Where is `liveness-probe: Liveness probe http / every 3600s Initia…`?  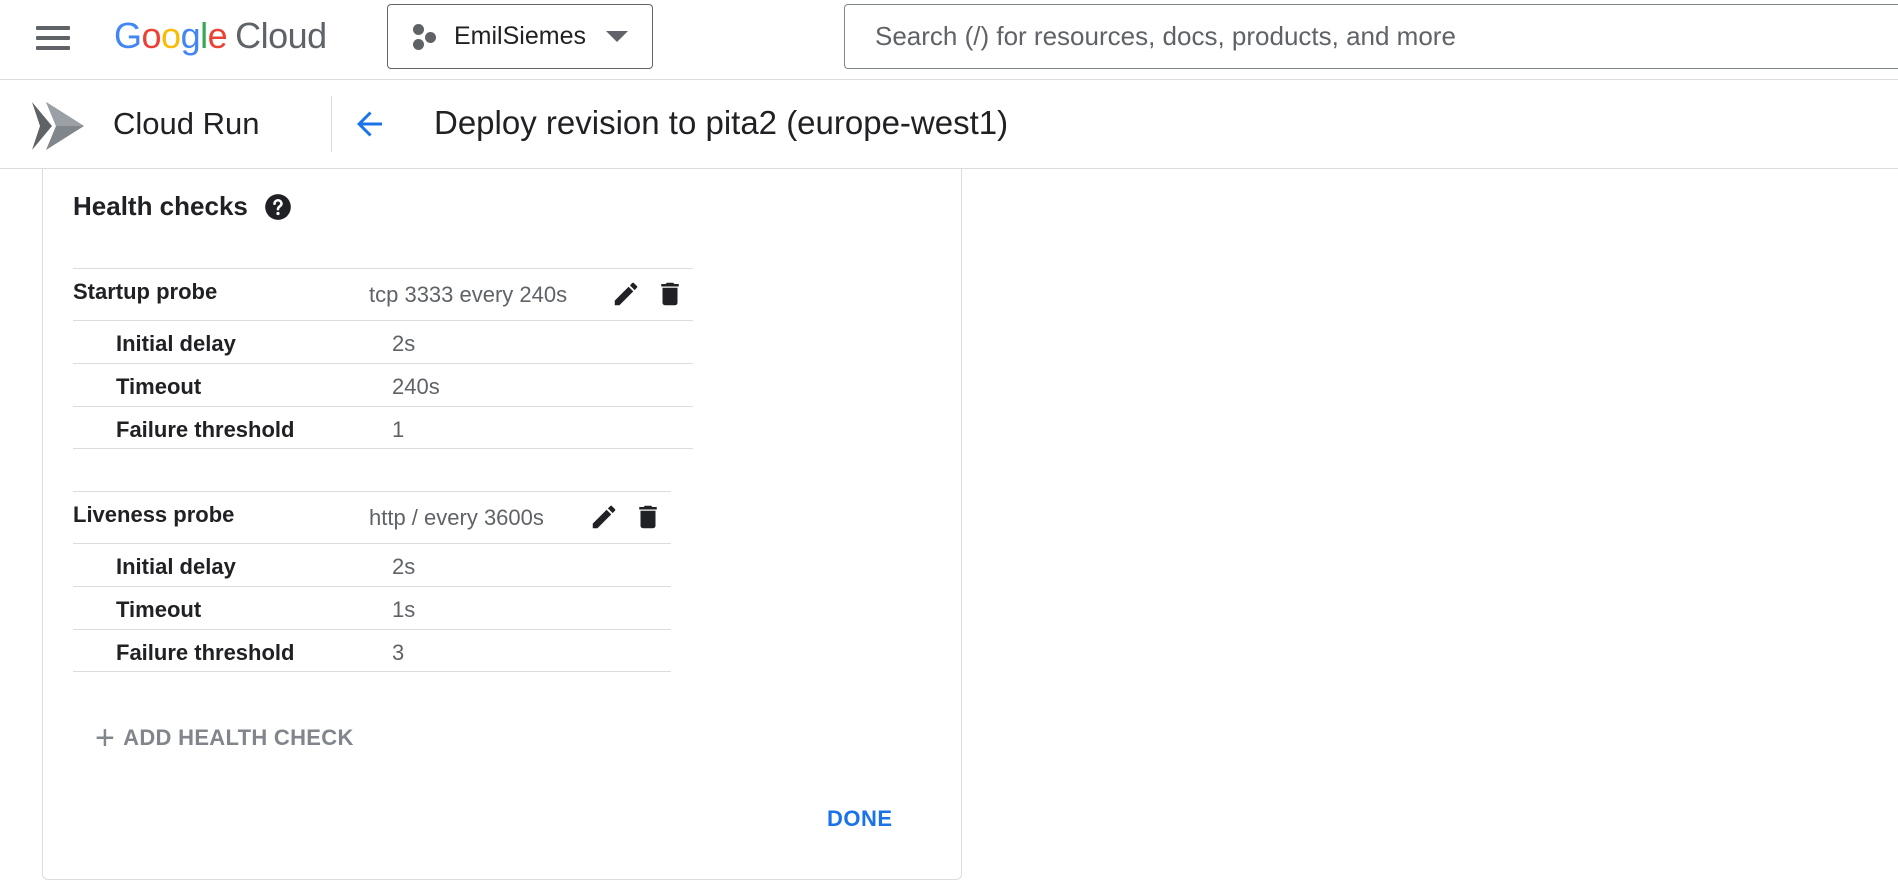 liveness-probe: Liveness probe http / every 3600s Initia… is located at coordinates (372, 581).